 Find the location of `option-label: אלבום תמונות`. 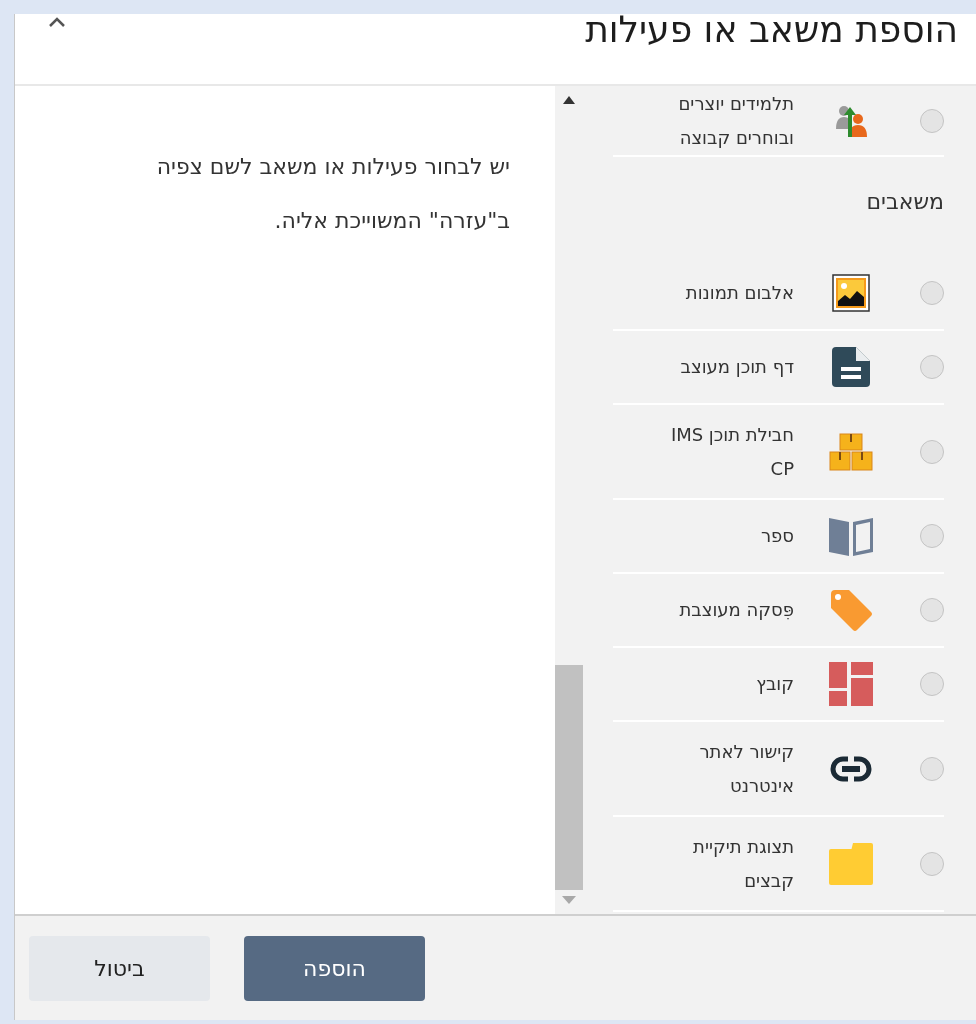

option-label: אלבום תמונות is located at coordinates (739, 293).